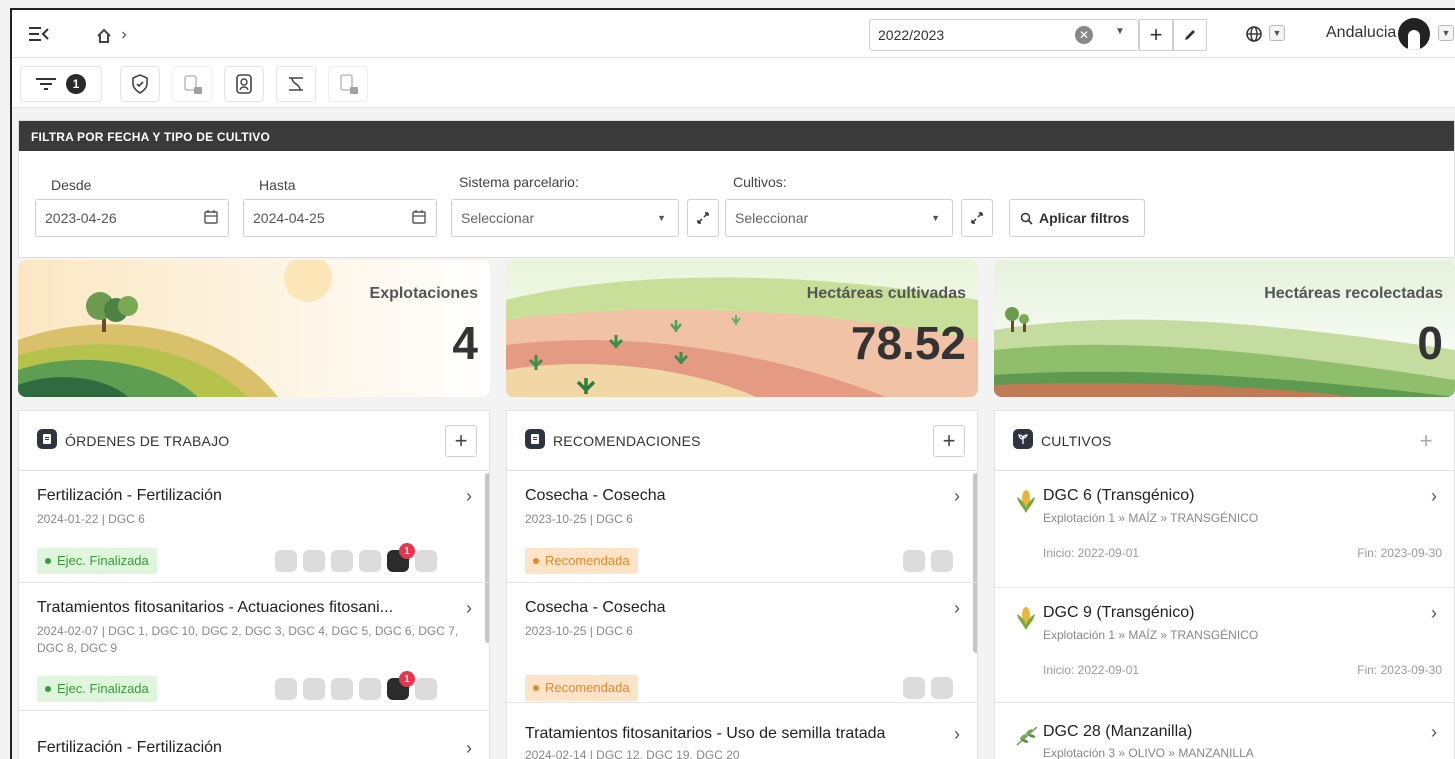  Describe the element at coordinates (736, 136) in the screenshot. I see `filter-panel-title: FILTRA POR FECHA Y TIPO DE CULTIVO` at that location.